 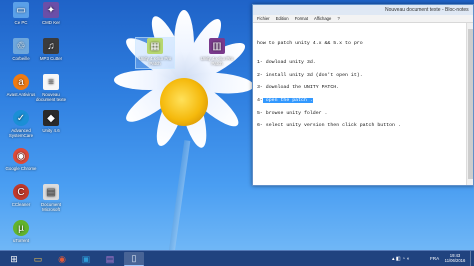 I want to click on desktop-icon-google-chrome: ◉ Google Chrome, so click(x=21, y=159).